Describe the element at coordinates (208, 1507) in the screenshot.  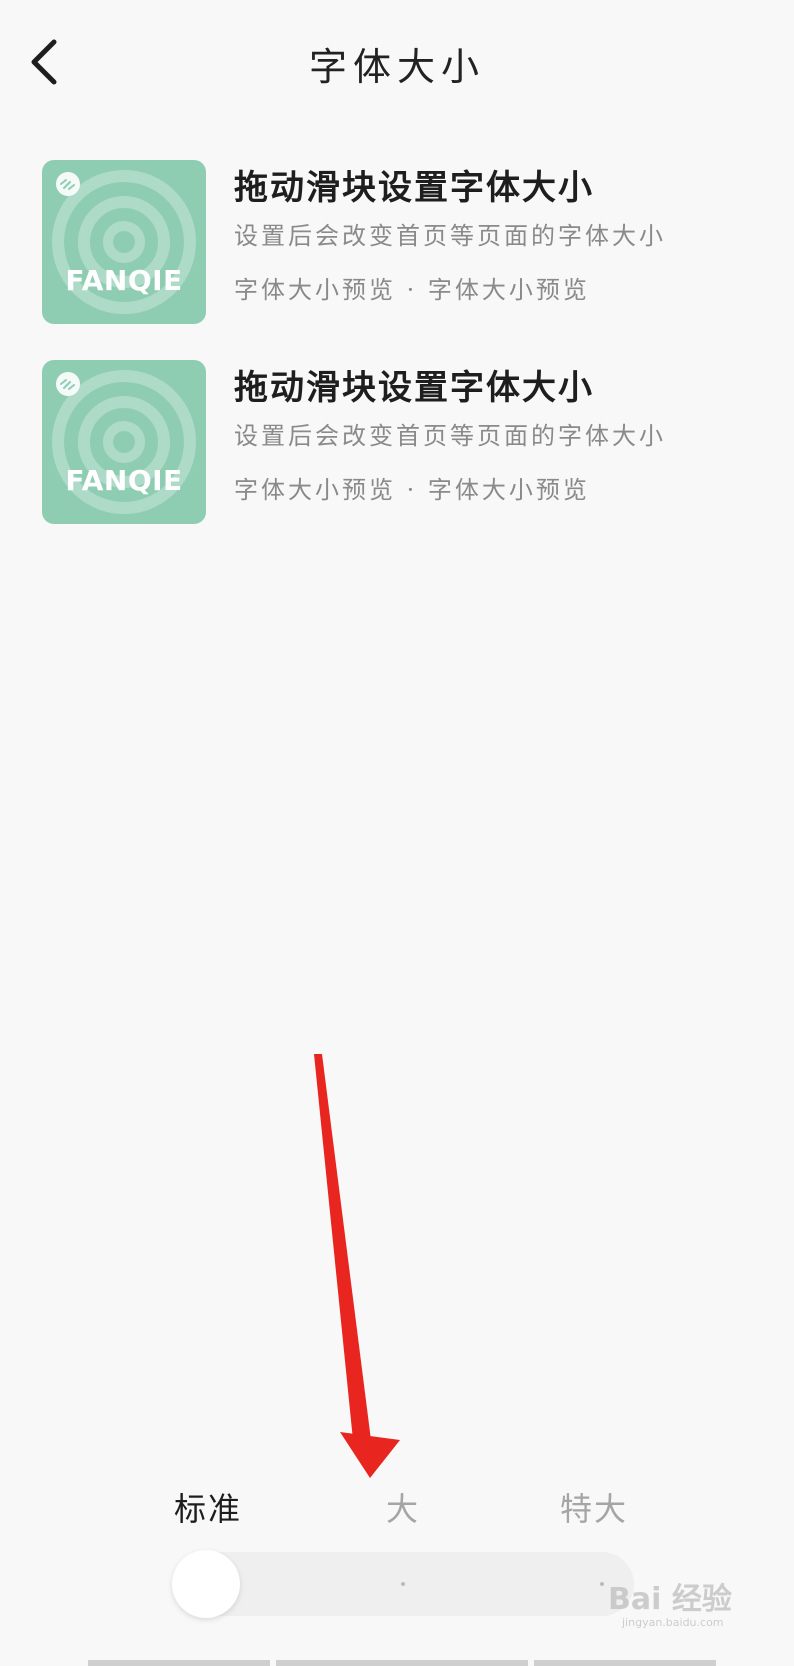
I see `size-option-standard: 标准` at that location.